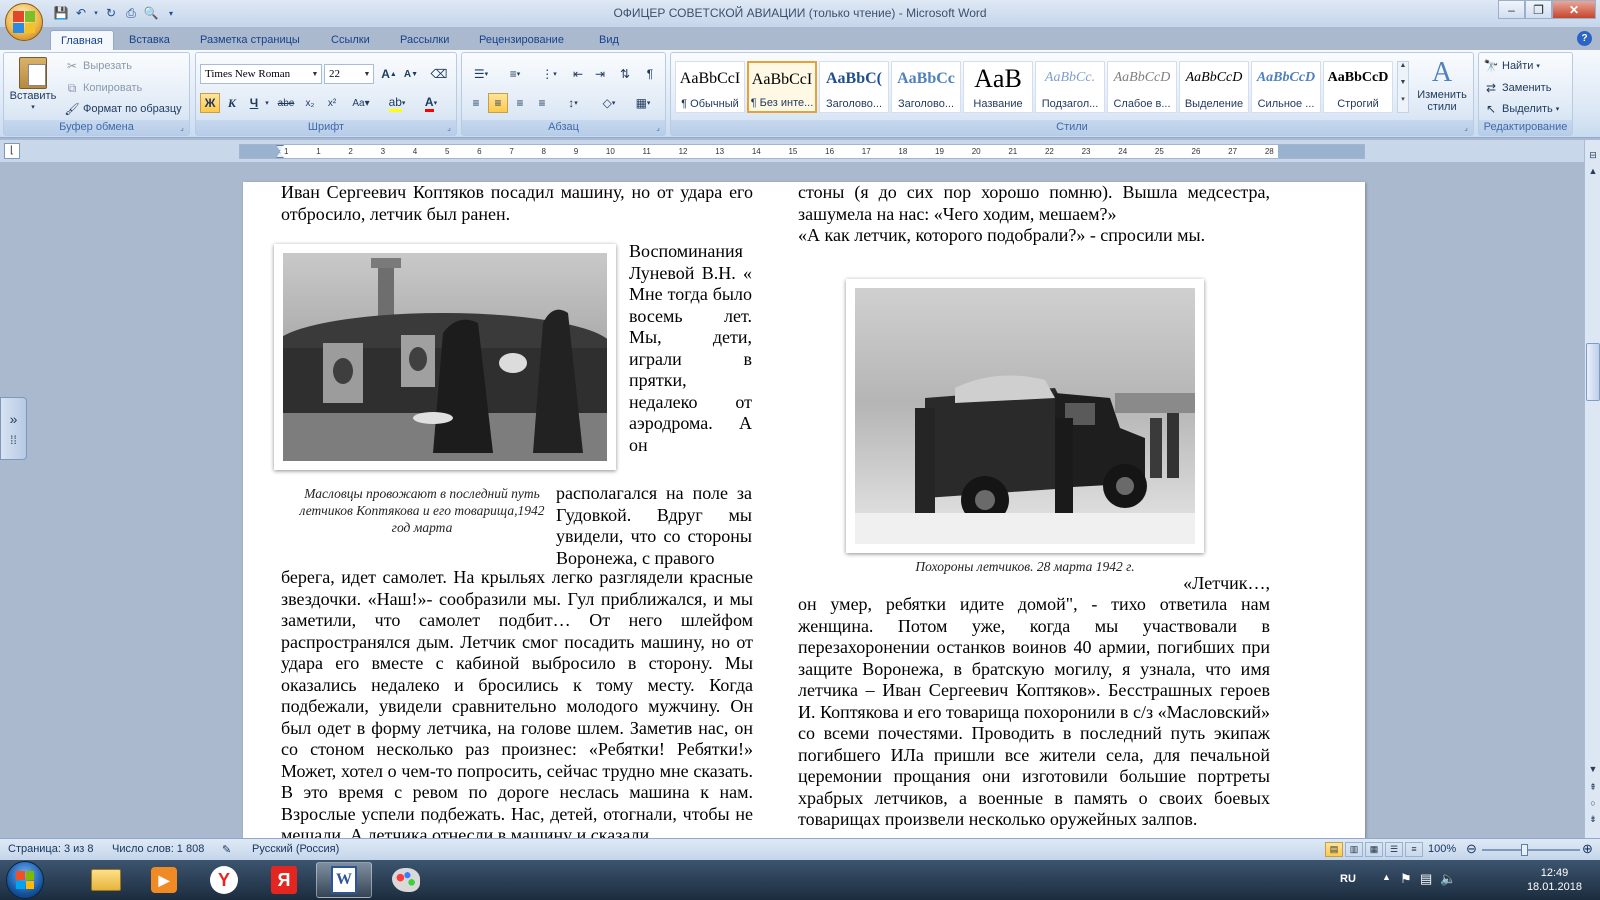 This screenshot has width=1600, height=900. Describe the element at coordinates (1593, 171) in the screenshot. I see `scroll-up-button: ▲` at that location.